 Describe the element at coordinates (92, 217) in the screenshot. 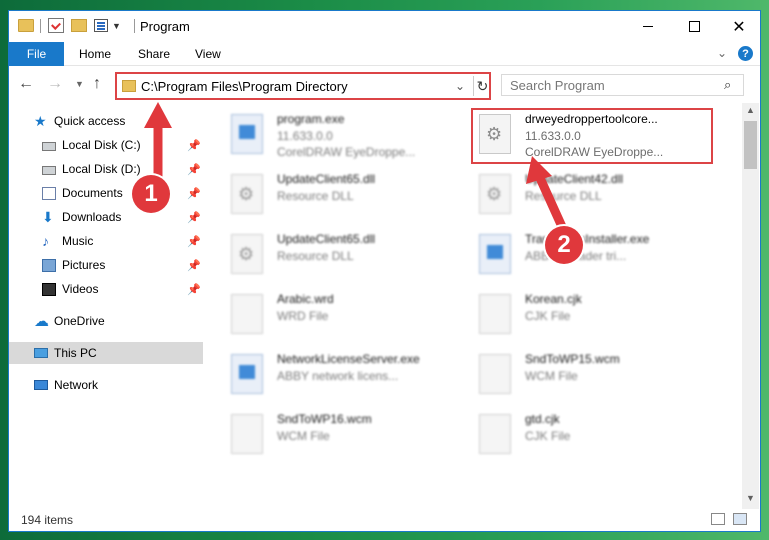

I see `sidebar-item-label: Downloads` at that location.